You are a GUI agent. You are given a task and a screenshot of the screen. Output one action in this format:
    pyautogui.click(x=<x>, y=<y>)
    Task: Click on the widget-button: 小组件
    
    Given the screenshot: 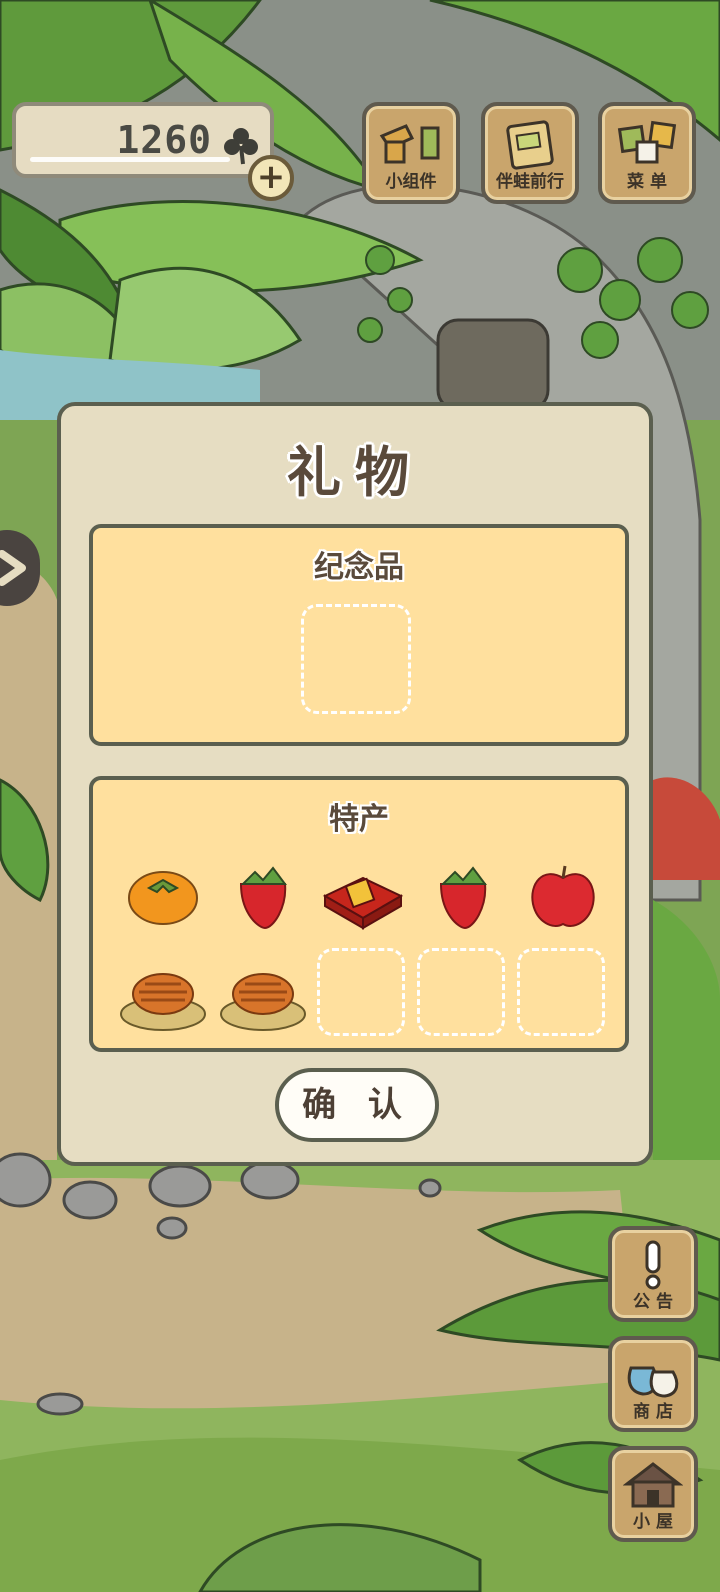 What is the action you would take?
    pyautogui.click(x=411, y=153)
    